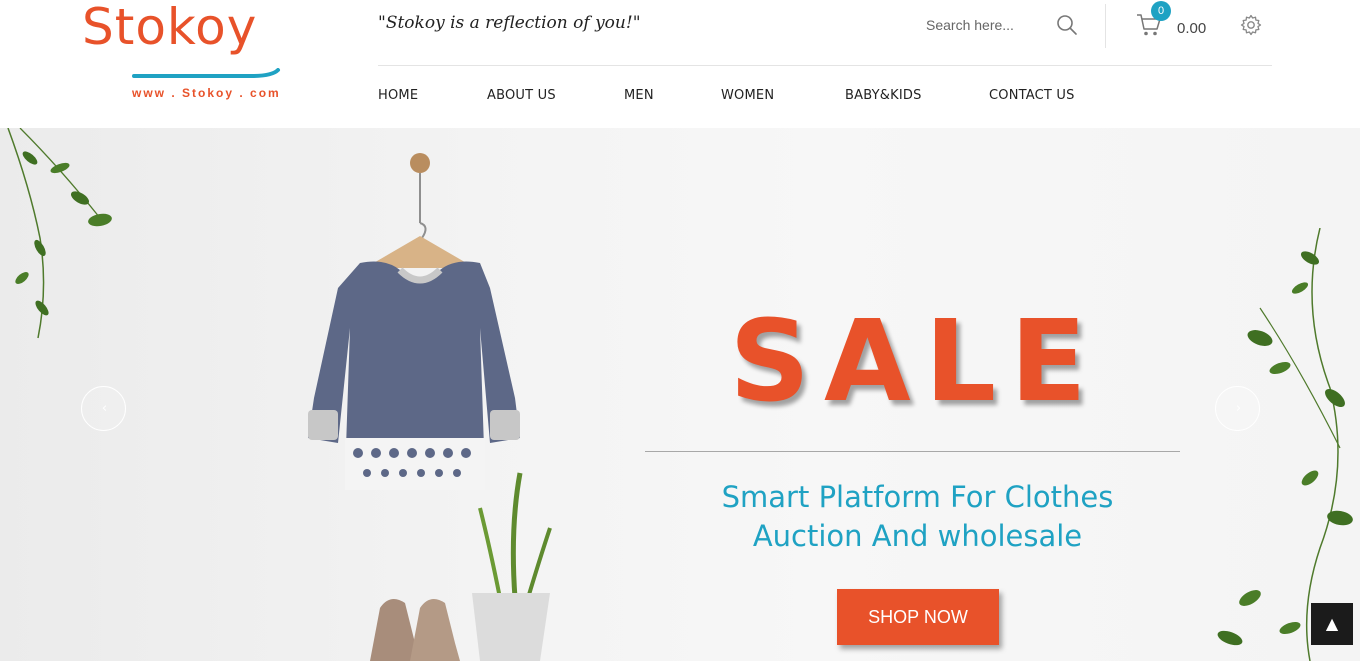 The height and width of the screenshot is (661, 1360). What do you see at coordinates (59, 233) in the screenshot?
I see `vine-left-decoration` at bounding box center [59, 233].